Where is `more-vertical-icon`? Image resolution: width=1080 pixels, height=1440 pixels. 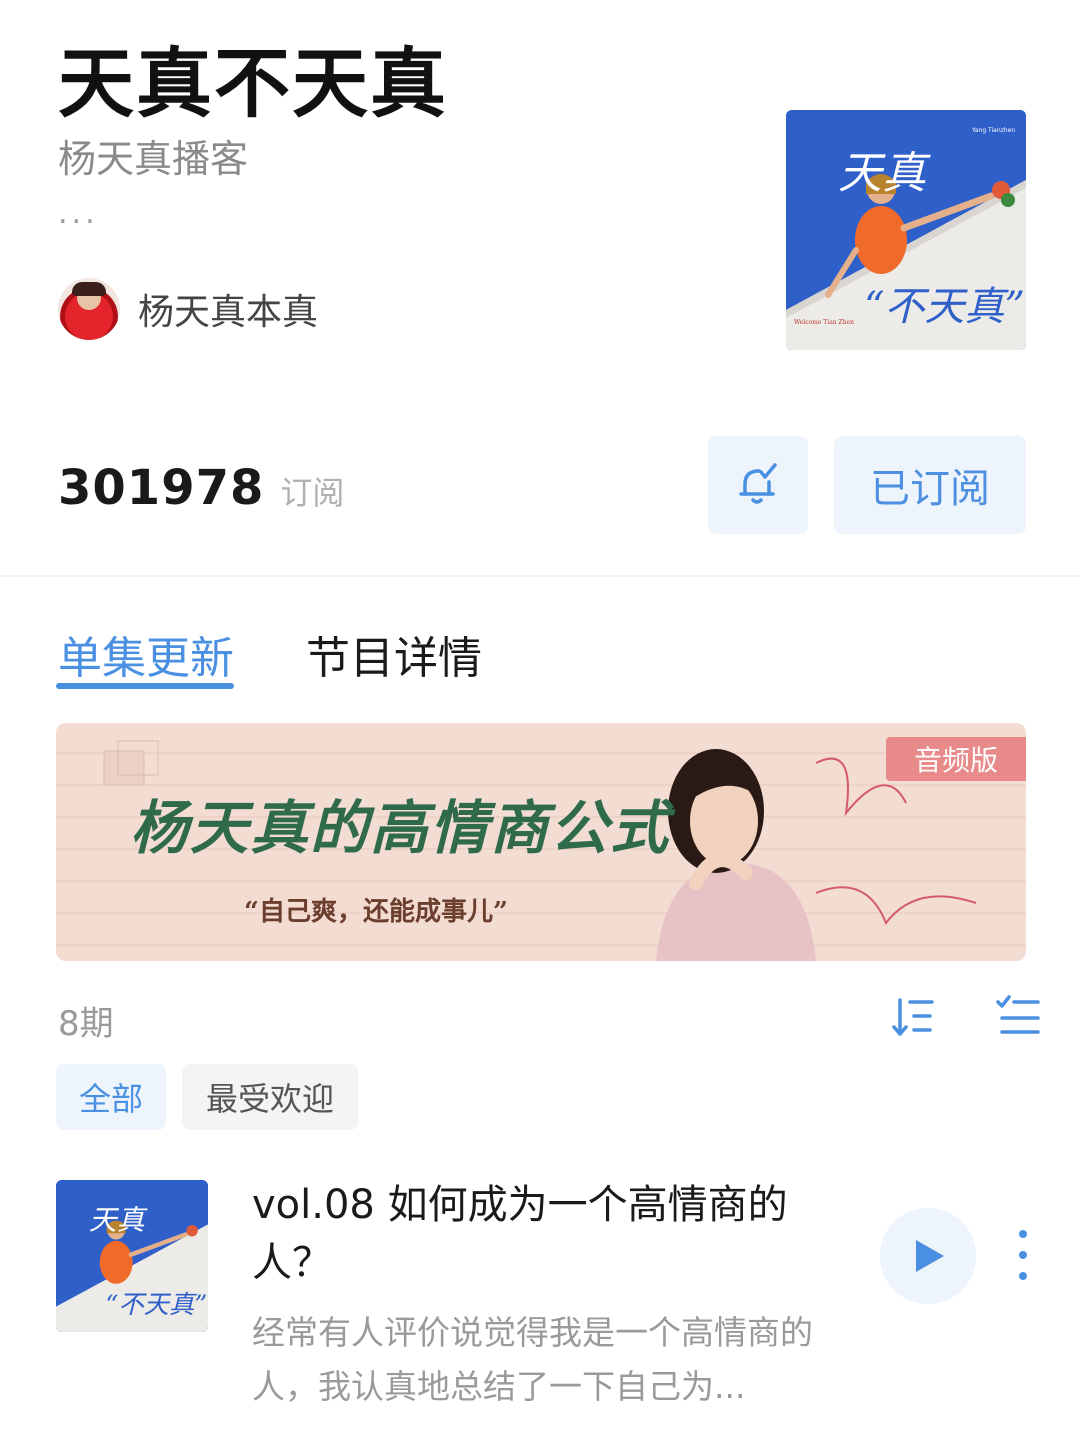
more-vertical-icon is located at coordinates (1023, 1255).